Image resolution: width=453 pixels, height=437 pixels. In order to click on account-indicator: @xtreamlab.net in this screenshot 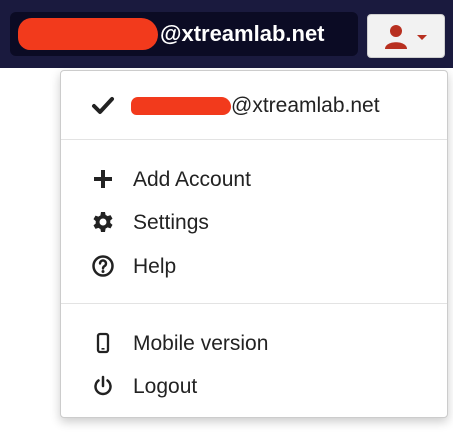, I will do `click(184, 34)`.